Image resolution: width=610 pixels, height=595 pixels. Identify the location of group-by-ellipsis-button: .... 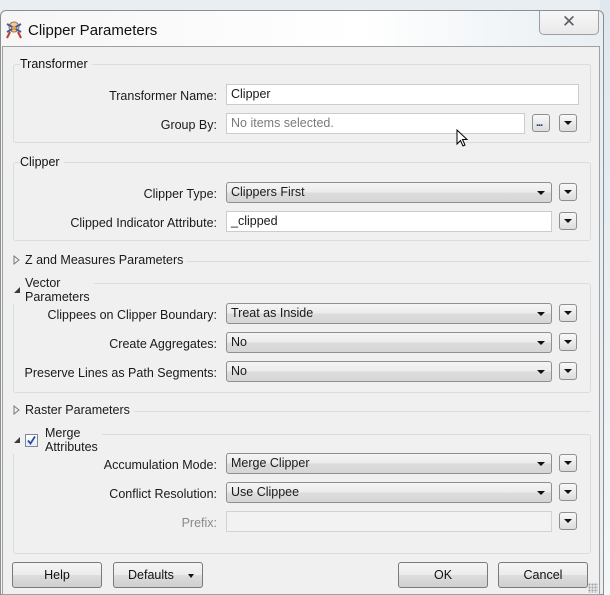
(541, 123).